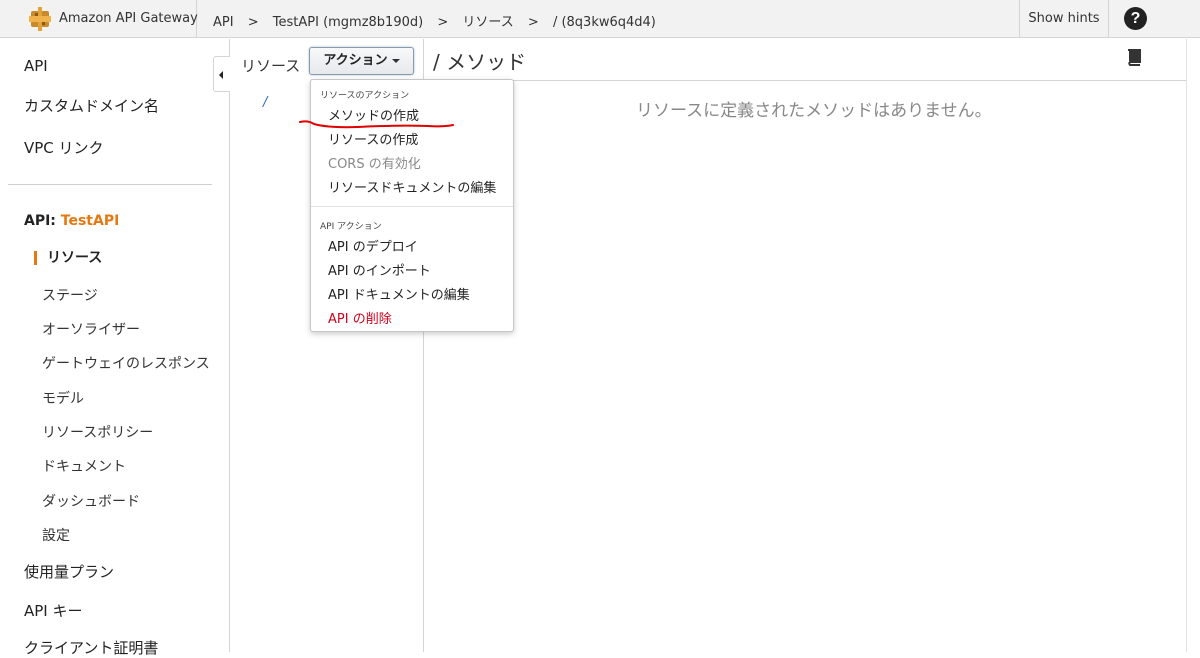 The image size is (1200, 658). I want to click on menu-item-create-method: メソッドの作成, so click(373, 114).